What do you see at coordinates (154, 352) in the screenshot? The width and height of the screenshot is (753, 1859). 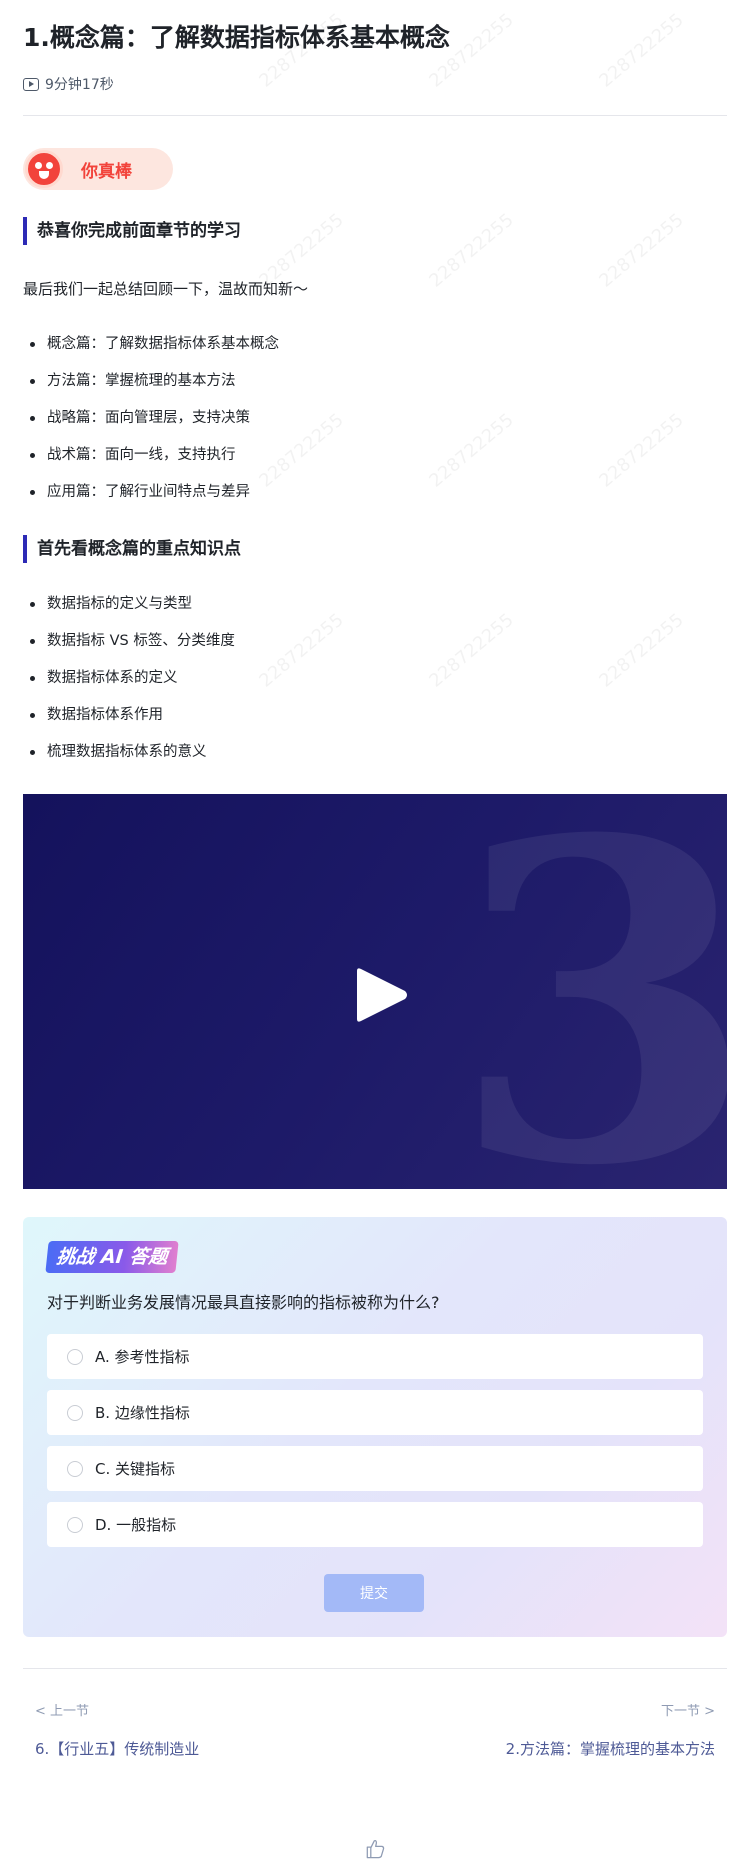 I see `list-item: 概念篇：了解数据指标体系基本概念` at bounding box center [154, 352].